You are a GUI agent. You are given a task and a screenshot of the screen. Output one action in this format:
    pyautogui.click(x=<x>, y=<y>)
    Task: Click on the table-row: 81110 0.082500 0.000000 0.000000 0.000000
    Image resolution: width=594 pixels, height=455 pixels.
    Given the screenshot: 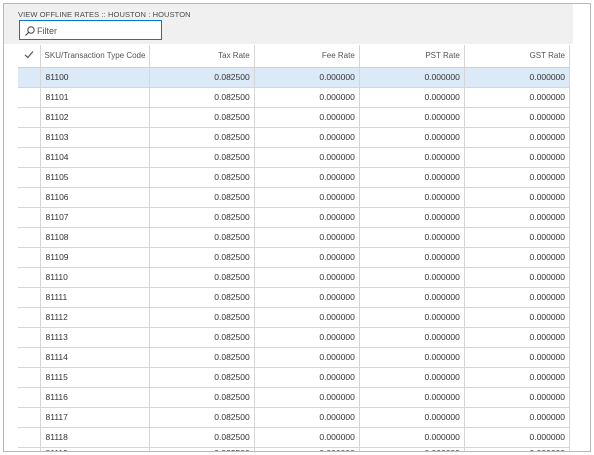 What is the action you would take?
    pyautogui.click(x=294, y=277)
    